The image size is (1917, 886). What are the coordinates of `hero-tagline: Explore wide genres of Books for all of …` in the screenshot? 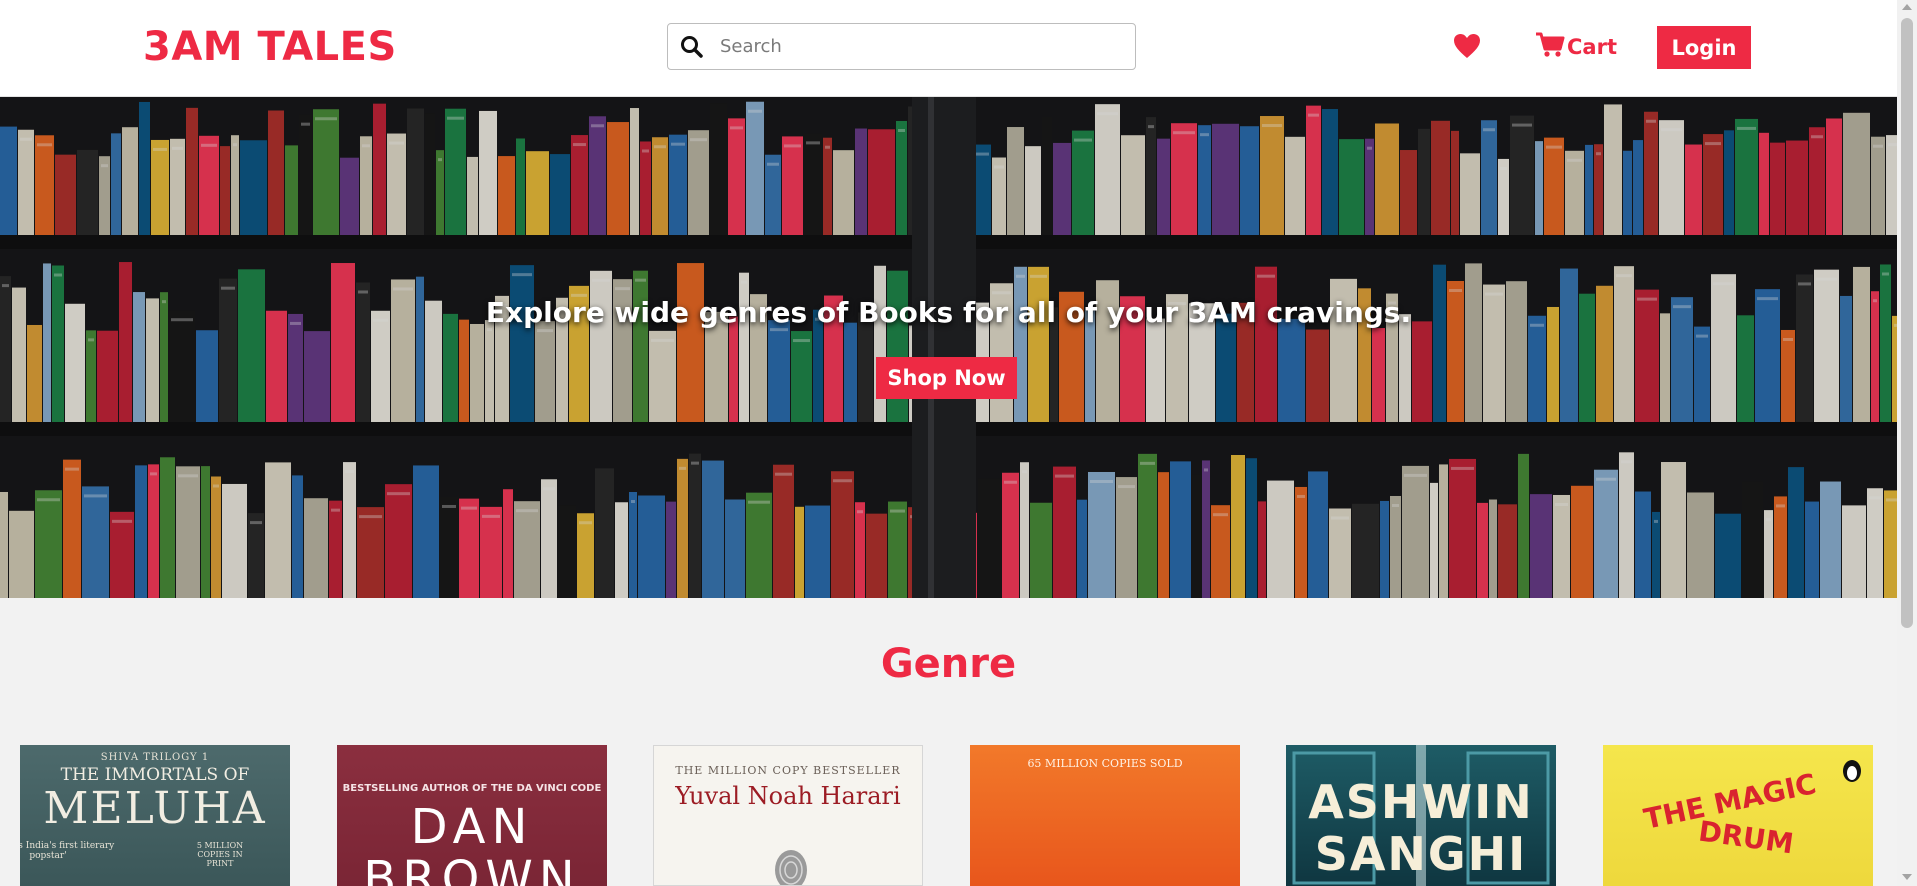 It's located at (948, 312).